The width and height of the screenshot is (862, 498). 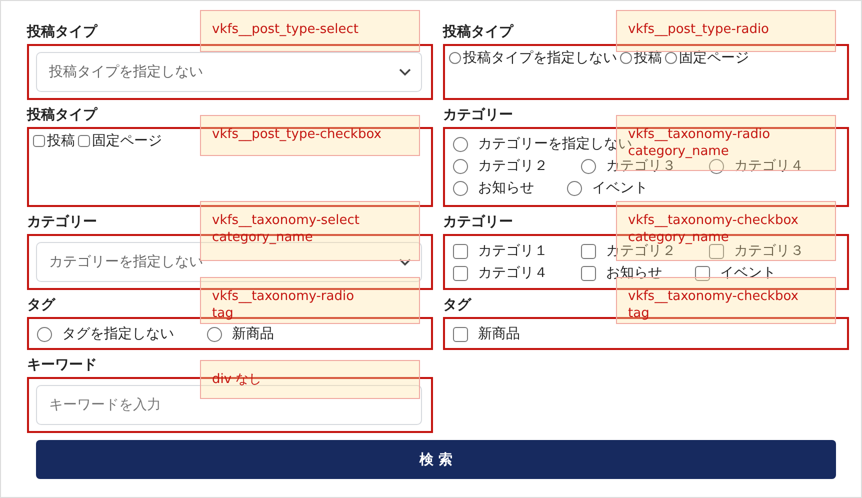 I want to click on select-field: 投稿タイプを指定しない, so click(x=229, y=72).